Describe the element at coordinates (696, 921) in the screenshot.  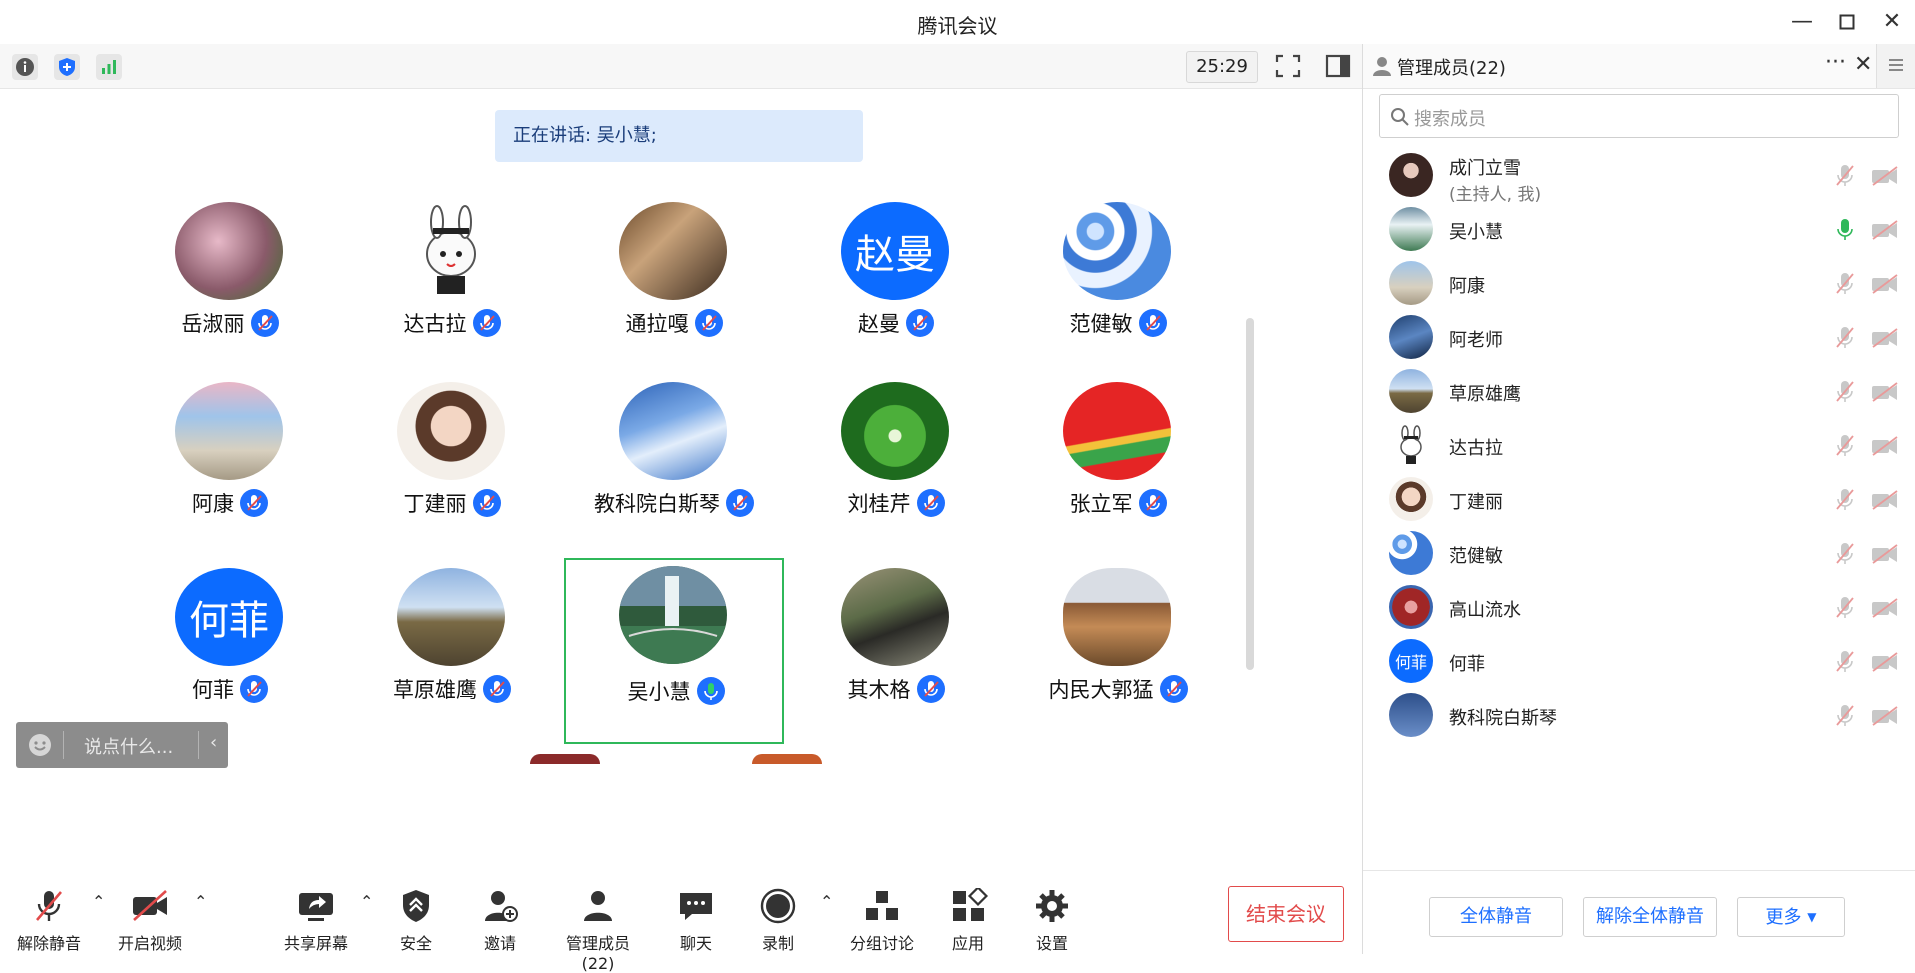
I see `chat-button: 聊天` at that location.